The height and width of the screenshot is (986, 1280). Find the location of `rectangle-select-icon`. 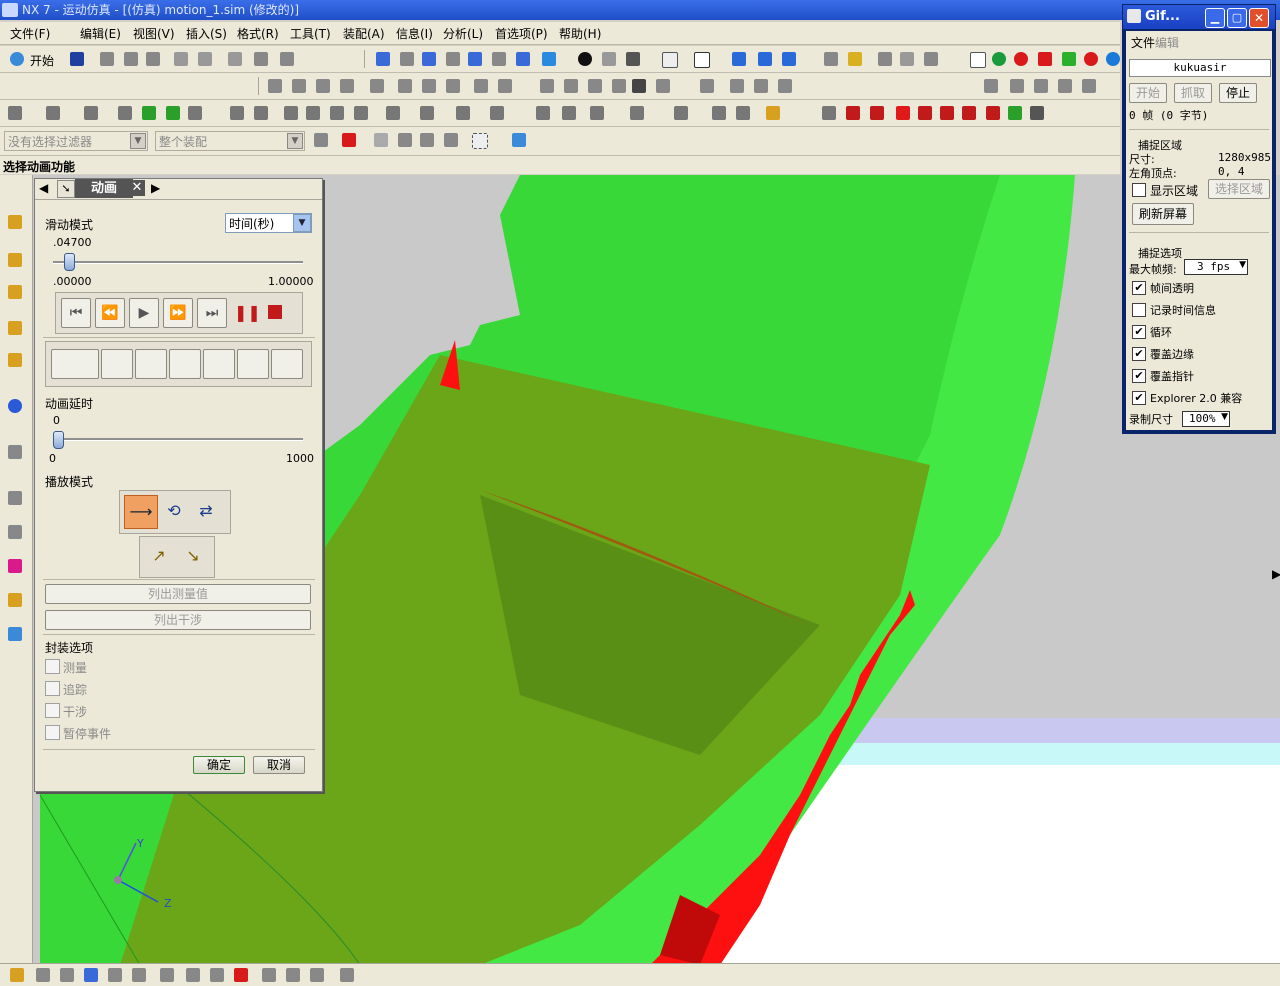

rectangle-select-icon is located at coordinates (480, 141).